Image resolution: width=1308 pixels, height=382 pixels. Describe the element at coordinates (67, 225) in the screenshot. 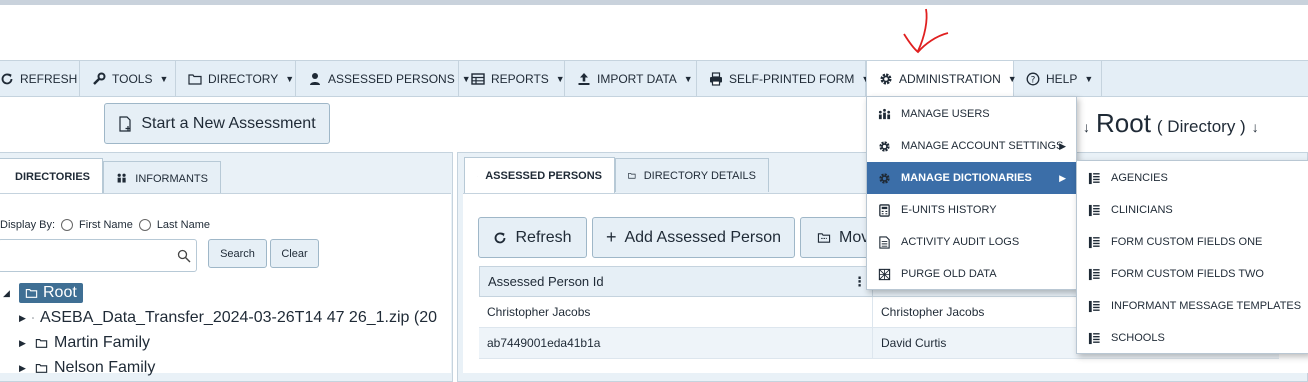

I see `radio-first-name` at that location.